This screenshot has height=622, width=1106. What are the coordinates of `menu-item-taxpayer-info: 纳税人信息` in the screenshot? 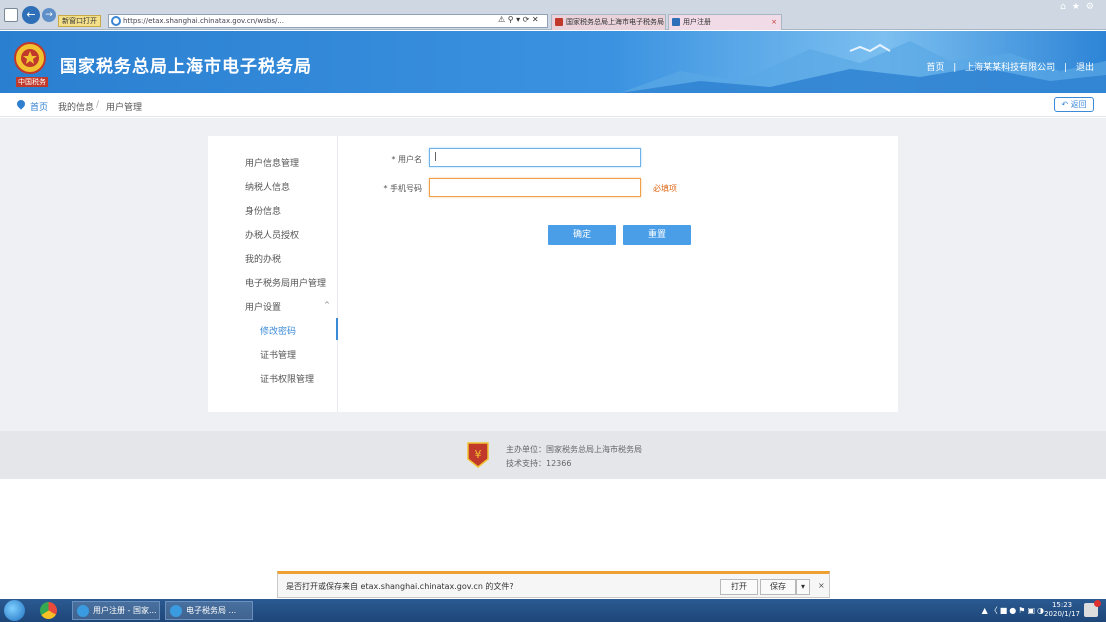 It's located at (267, 186).